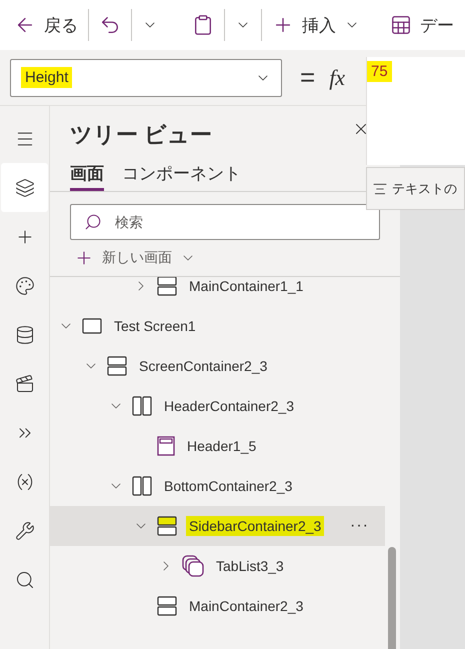 The height and width of the screenshot is (649, 465). Describe the element at coordinates (255, 526) in the screenshot. I see `item-label: SidebarContainer2_3` at that location.